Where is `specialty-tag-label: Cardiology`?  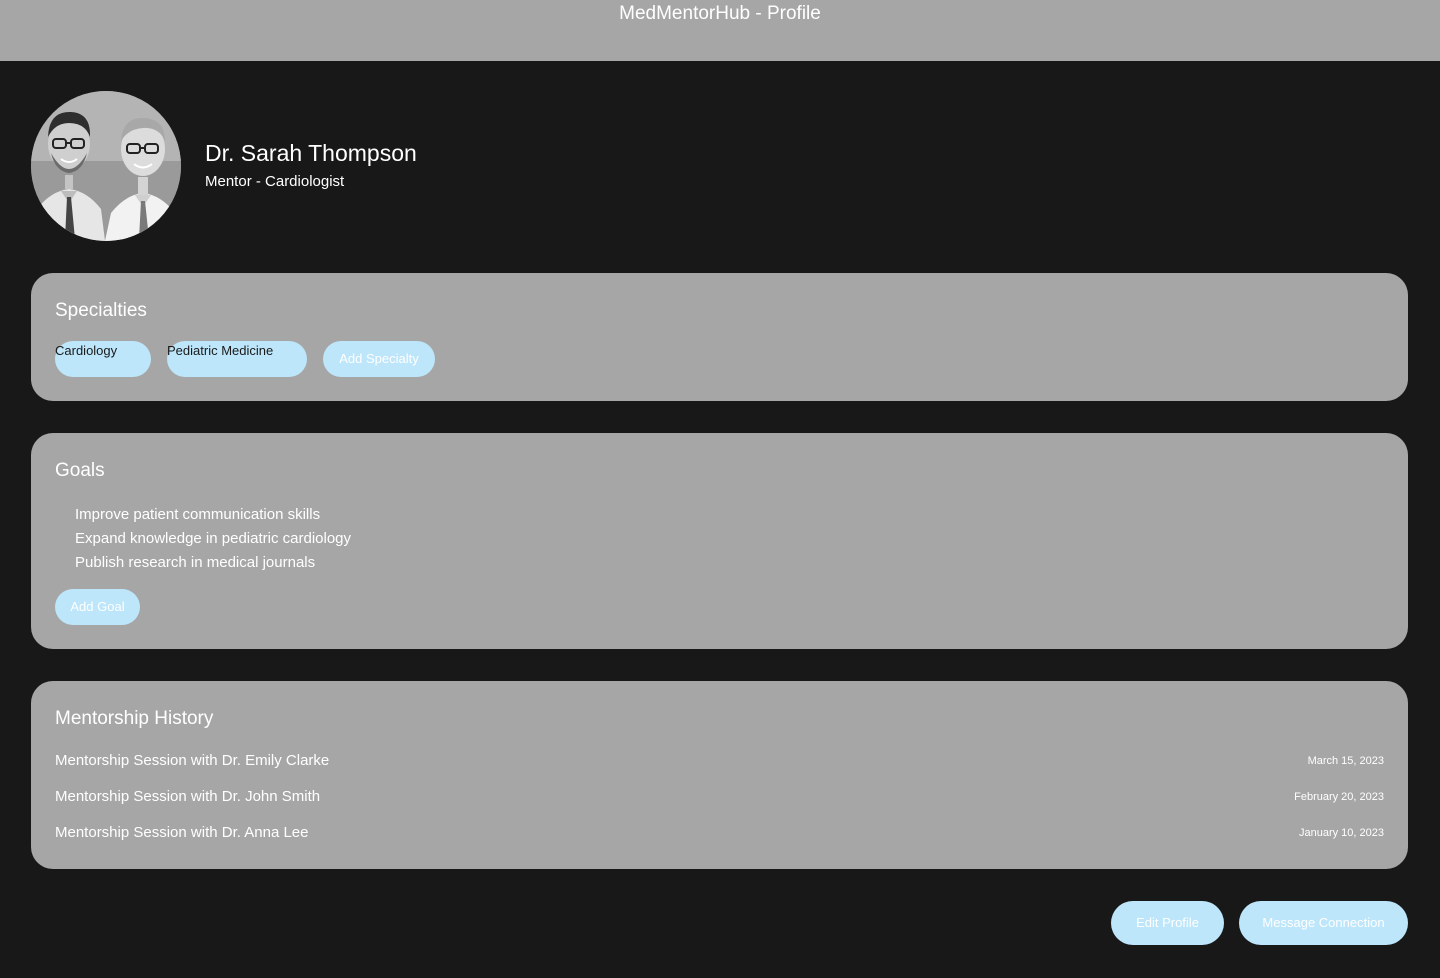
specialty-tag-label: Cardiology is located at coordinates (86, 350).